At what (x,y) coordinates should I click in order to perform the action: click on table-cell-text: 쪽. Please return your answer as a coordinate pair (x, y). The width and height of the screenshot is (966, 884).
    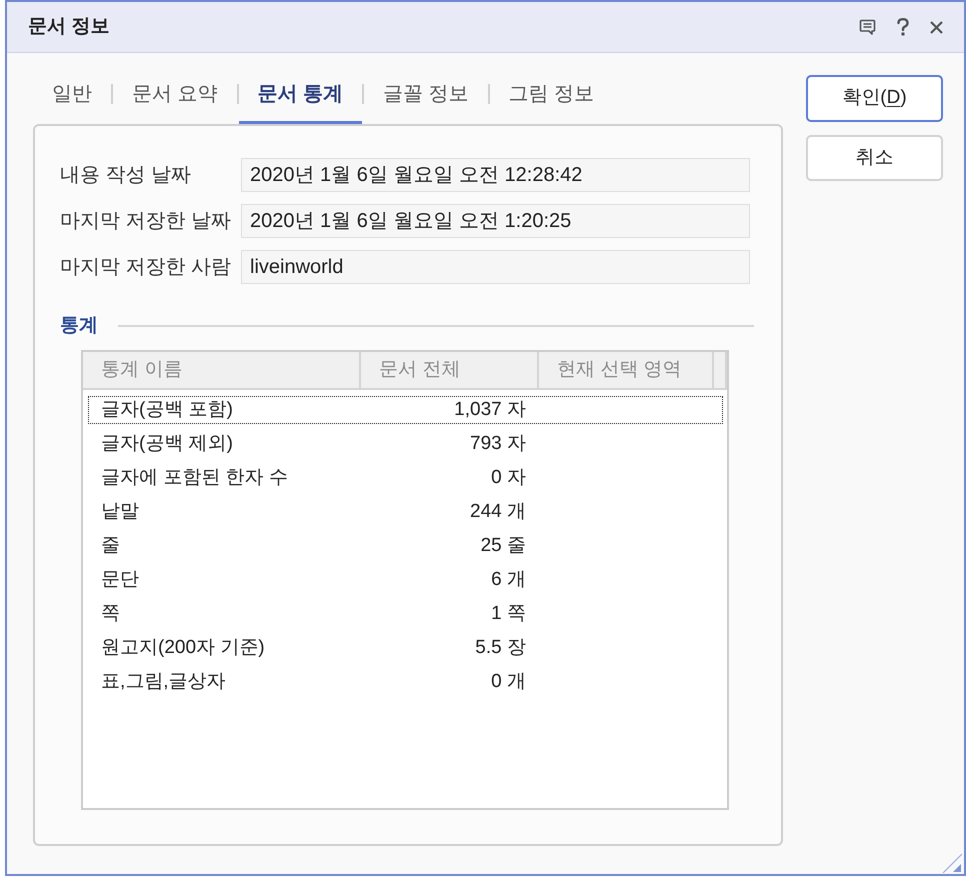
    Looking at the image, I should click on (110, 614).